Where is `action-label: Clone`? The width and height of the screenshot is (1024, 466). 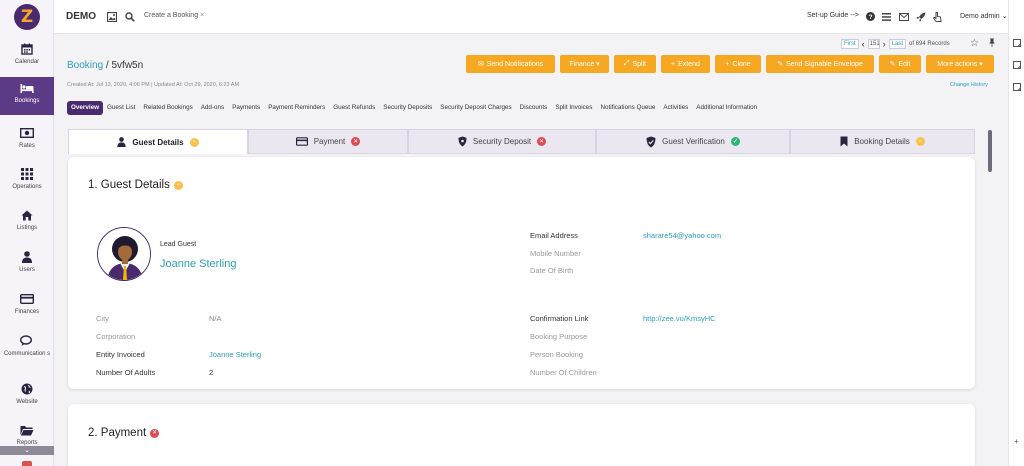
action-label: Clone is located at coordinates (741, 64).